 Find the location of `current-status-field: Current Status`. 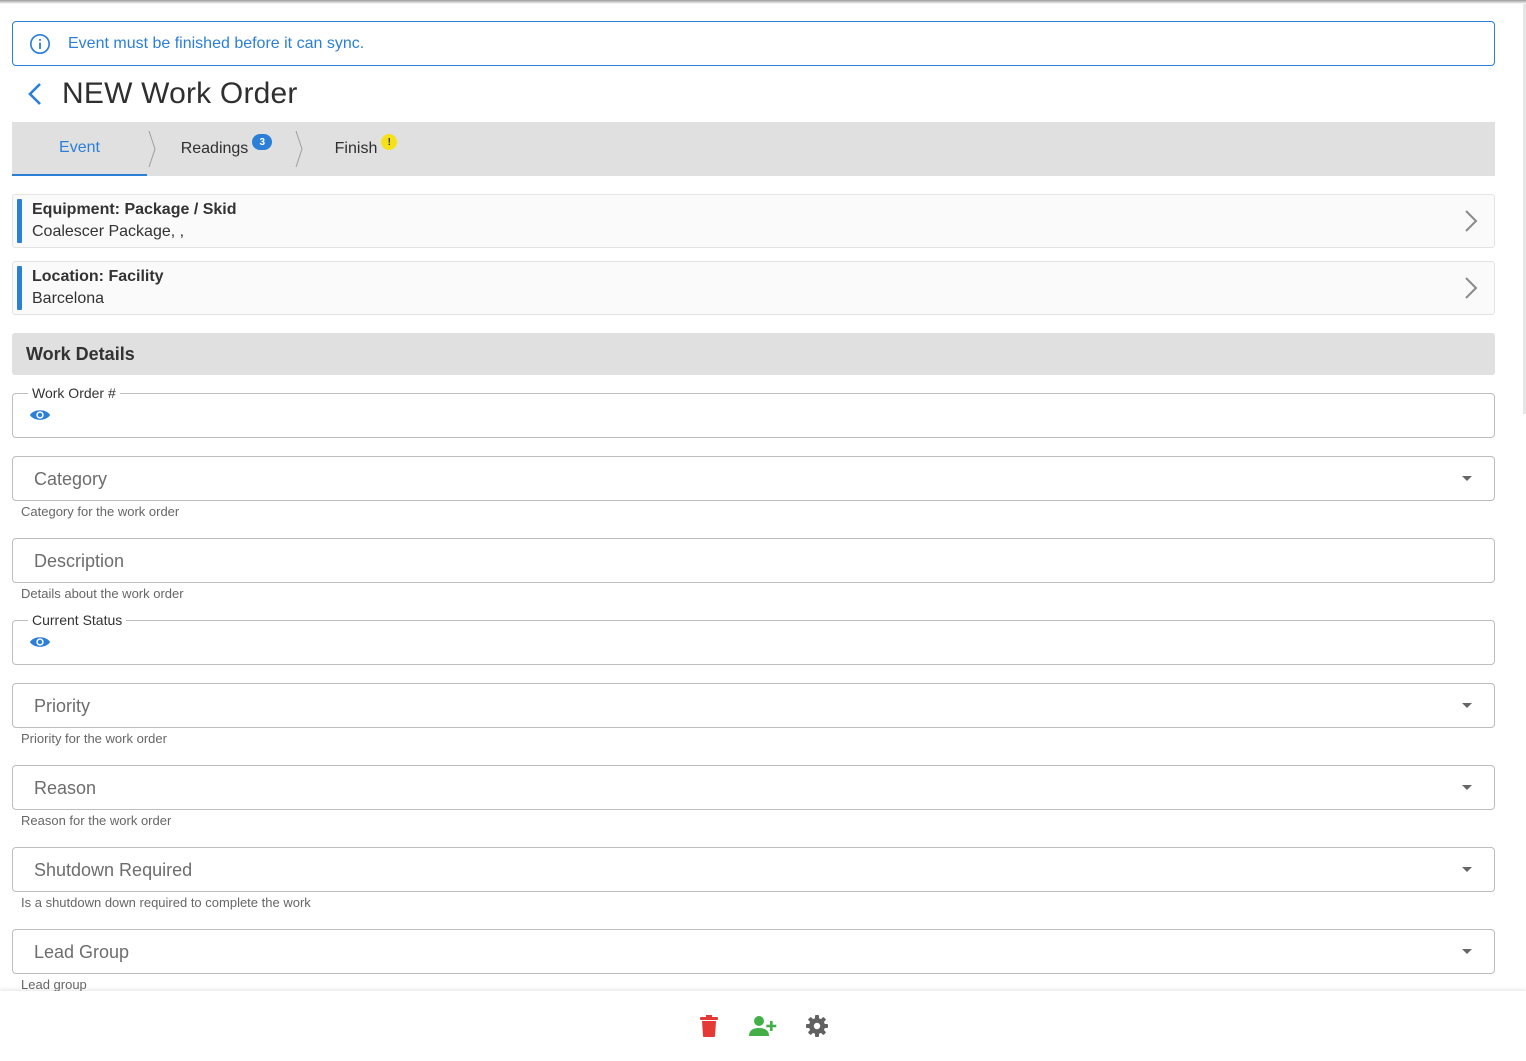

current-status-field: Current Status is located at coordinates (753, 638).